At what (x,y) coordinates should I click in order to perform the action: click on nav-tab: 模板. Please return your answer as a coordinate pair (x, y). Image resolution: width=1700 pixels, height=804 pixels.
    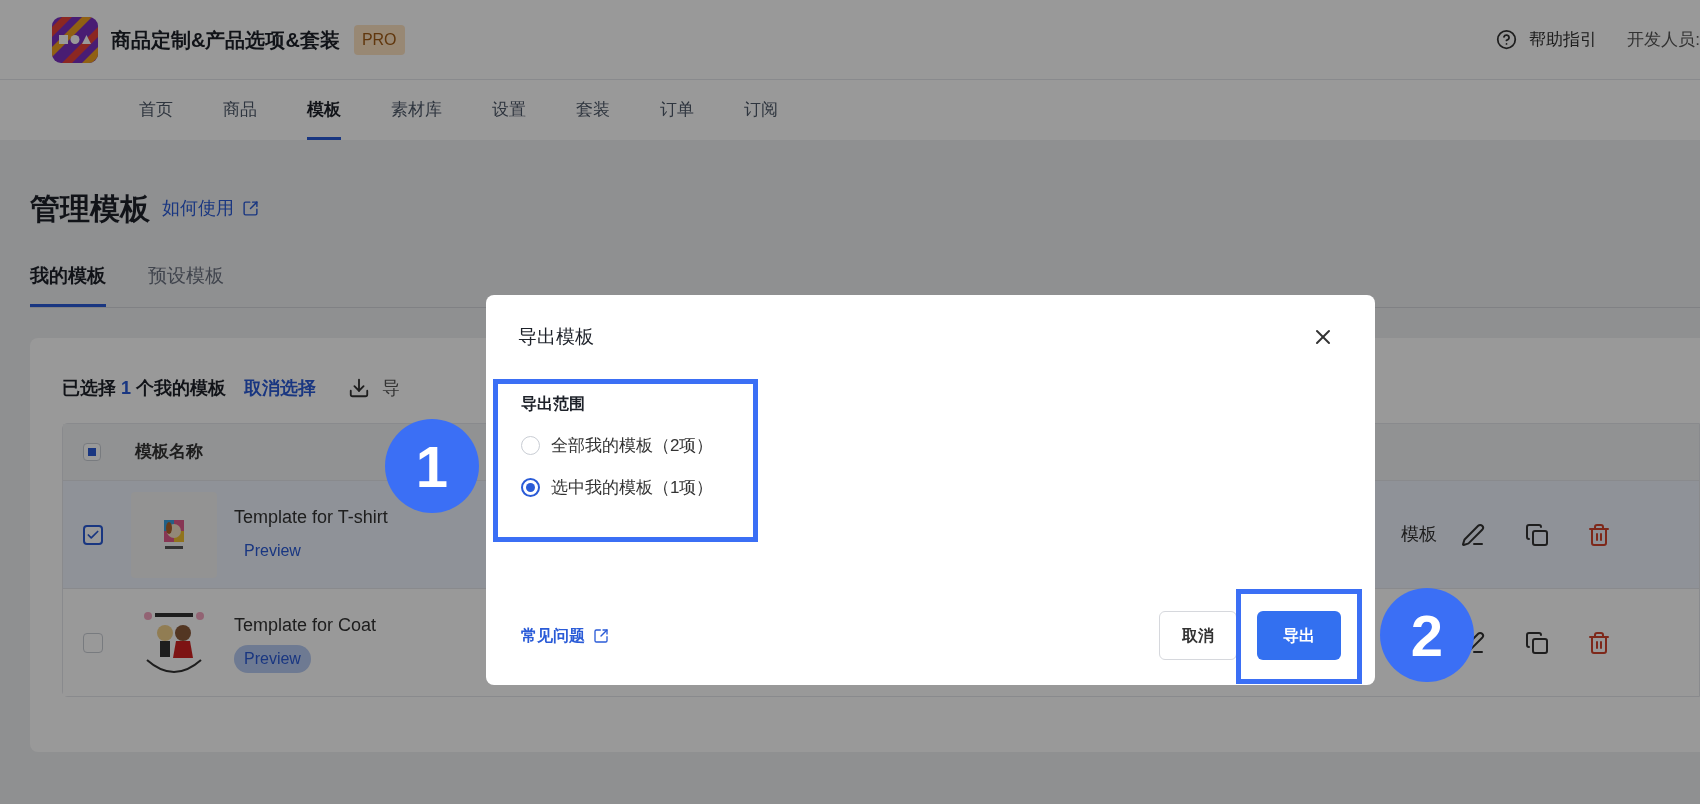
    Looking at the image, I should click on (324, 110).